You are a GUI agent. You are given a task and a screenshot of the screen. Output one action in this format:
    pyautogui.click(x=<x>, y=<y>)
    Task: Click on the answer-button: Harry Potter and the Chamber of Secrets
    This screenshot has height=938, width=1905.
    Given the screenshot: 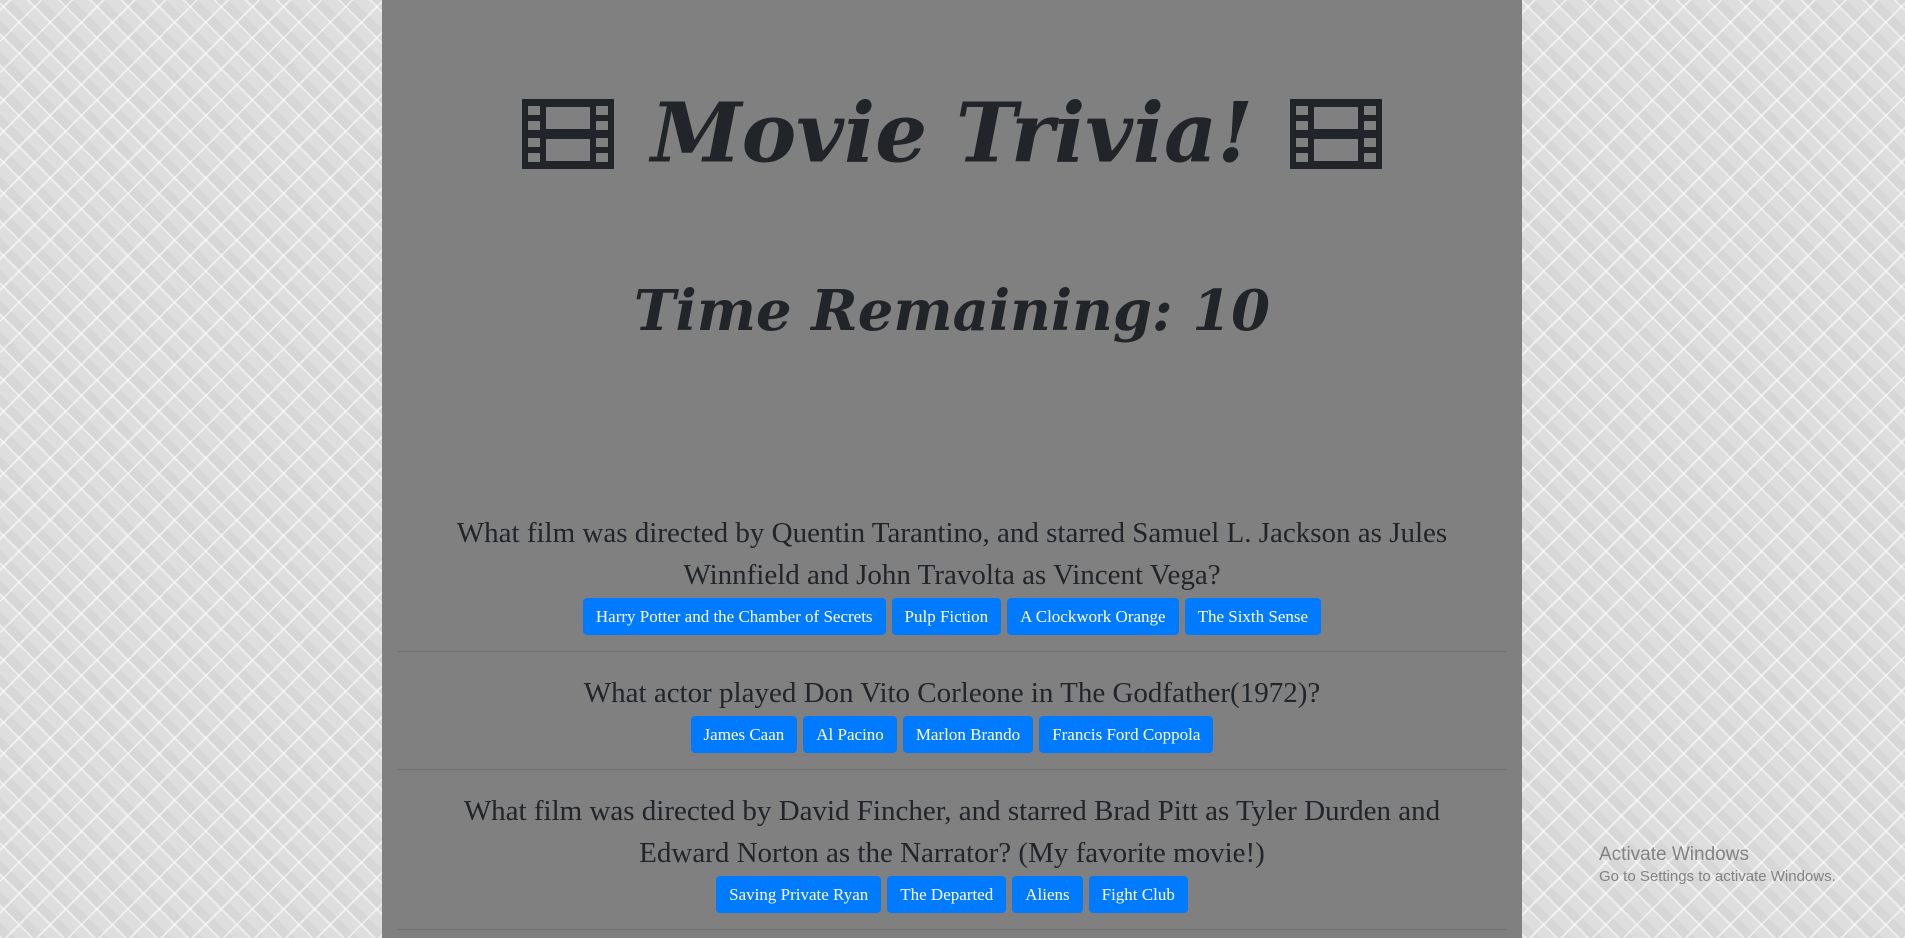 What is the action you would take?
    pyautogui.click(x=734, y=616)
    